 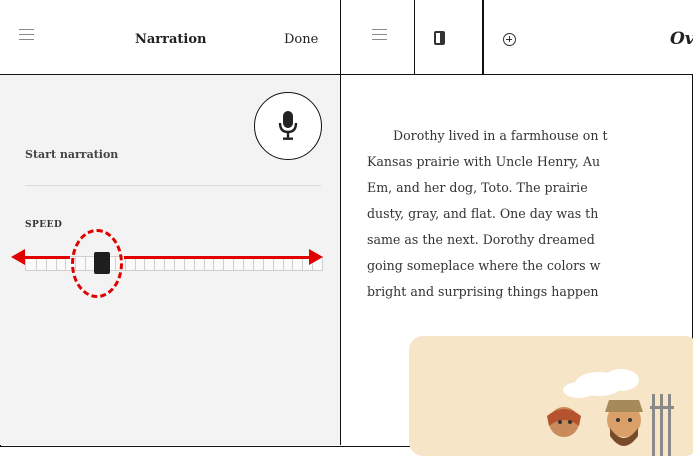 What do you see at coordinates (484, 265) in the screenshot?
I see `story-line: going someplace where the colors w` at bounding box center [484, 265].